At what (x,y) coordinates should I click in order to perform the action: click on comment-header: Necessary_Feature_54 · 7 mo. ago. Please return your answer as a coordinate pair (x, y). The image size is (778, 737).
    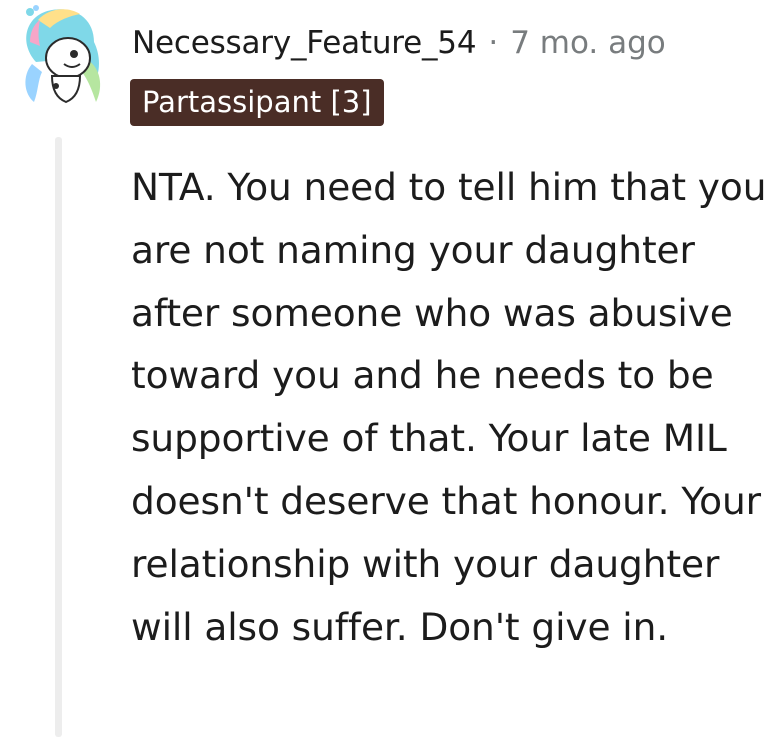
    Looking at the image, I should click on (399, 43).